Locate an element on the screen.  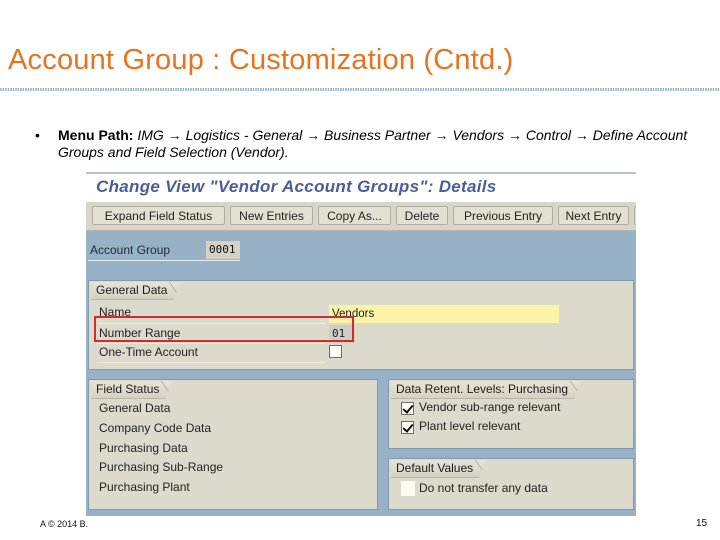
default-values-tab: Default Values is located at coordinates (439, 469).